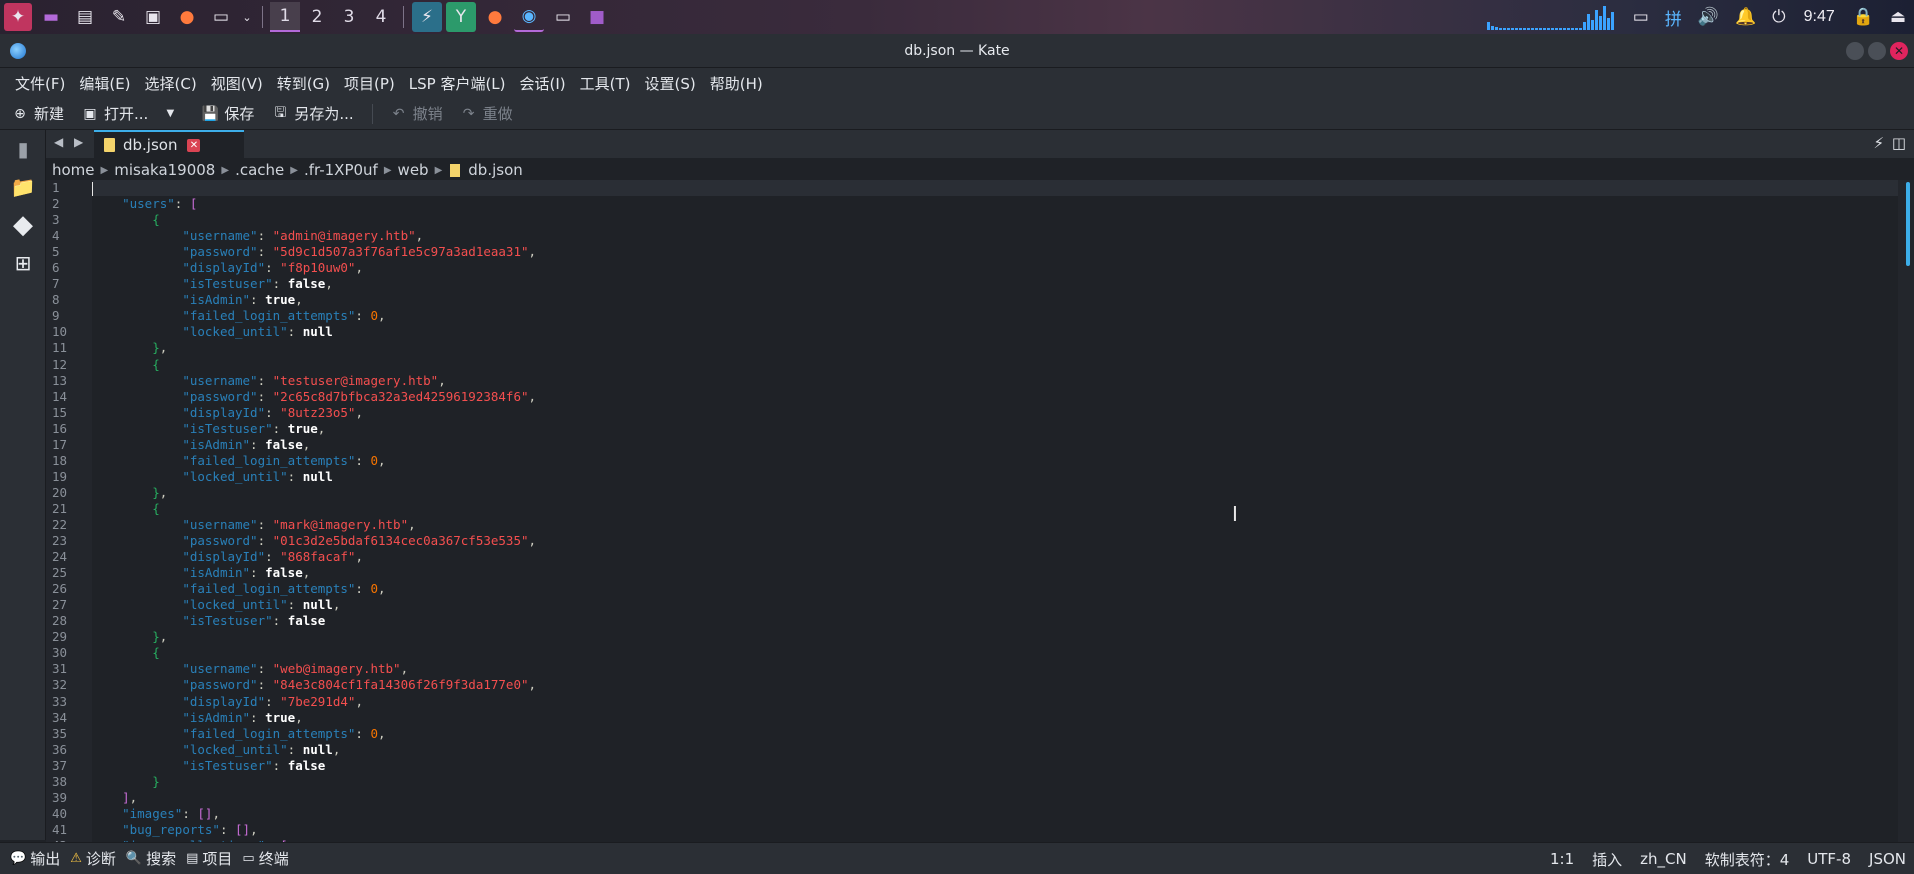  What do you see at coordinates (995, 750) in the screenshot?
I see `code-line: "locked_until": null,` at bounding box center [995, 750].